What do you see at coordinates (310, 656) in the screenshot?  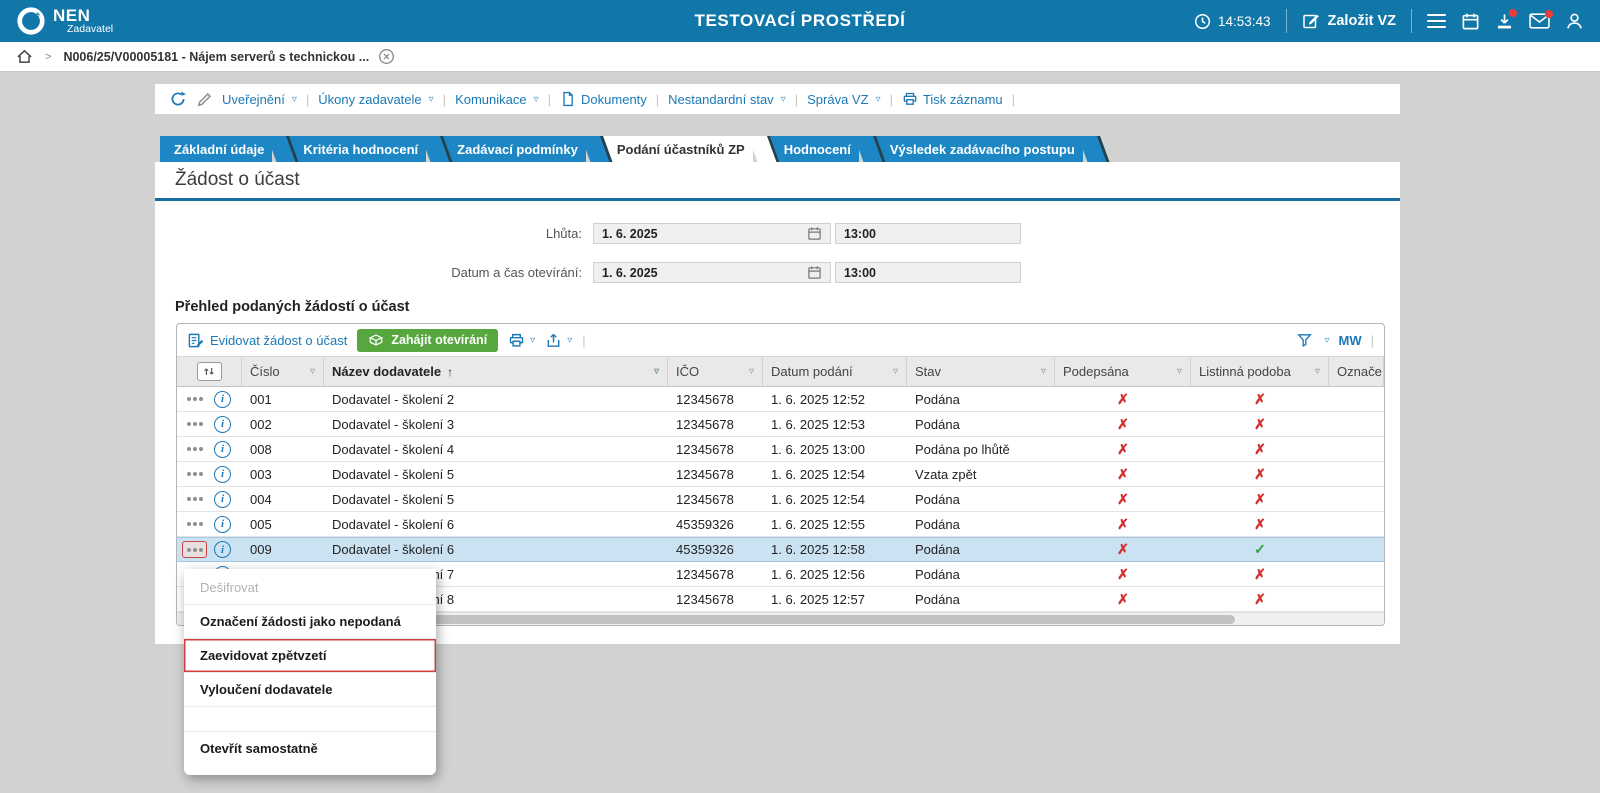 I see `menu-item-zaevidovat-zp-tvzet-: Zaevidovat zpětvzetí` at bounding box center [310, 656].